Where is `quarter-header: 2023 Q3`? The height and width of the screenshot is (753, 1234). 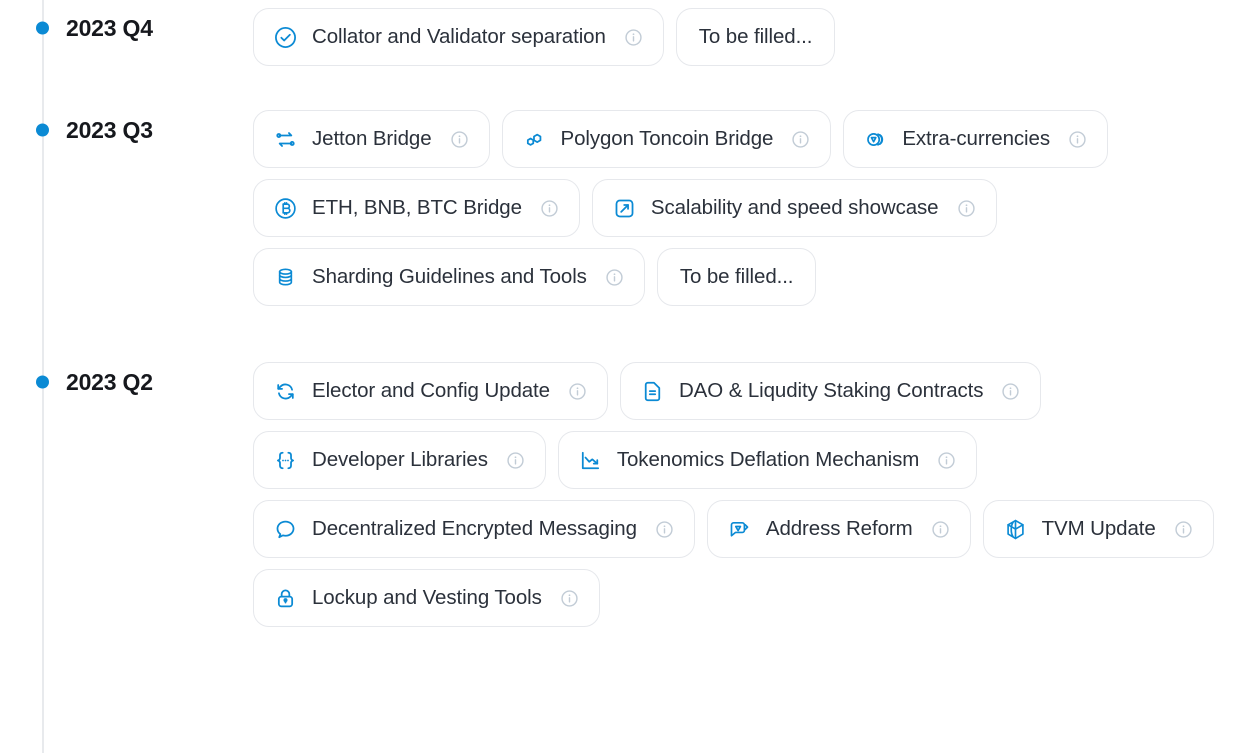 quarter-header: 2023 Q3 is located at coordinates (126, 130).